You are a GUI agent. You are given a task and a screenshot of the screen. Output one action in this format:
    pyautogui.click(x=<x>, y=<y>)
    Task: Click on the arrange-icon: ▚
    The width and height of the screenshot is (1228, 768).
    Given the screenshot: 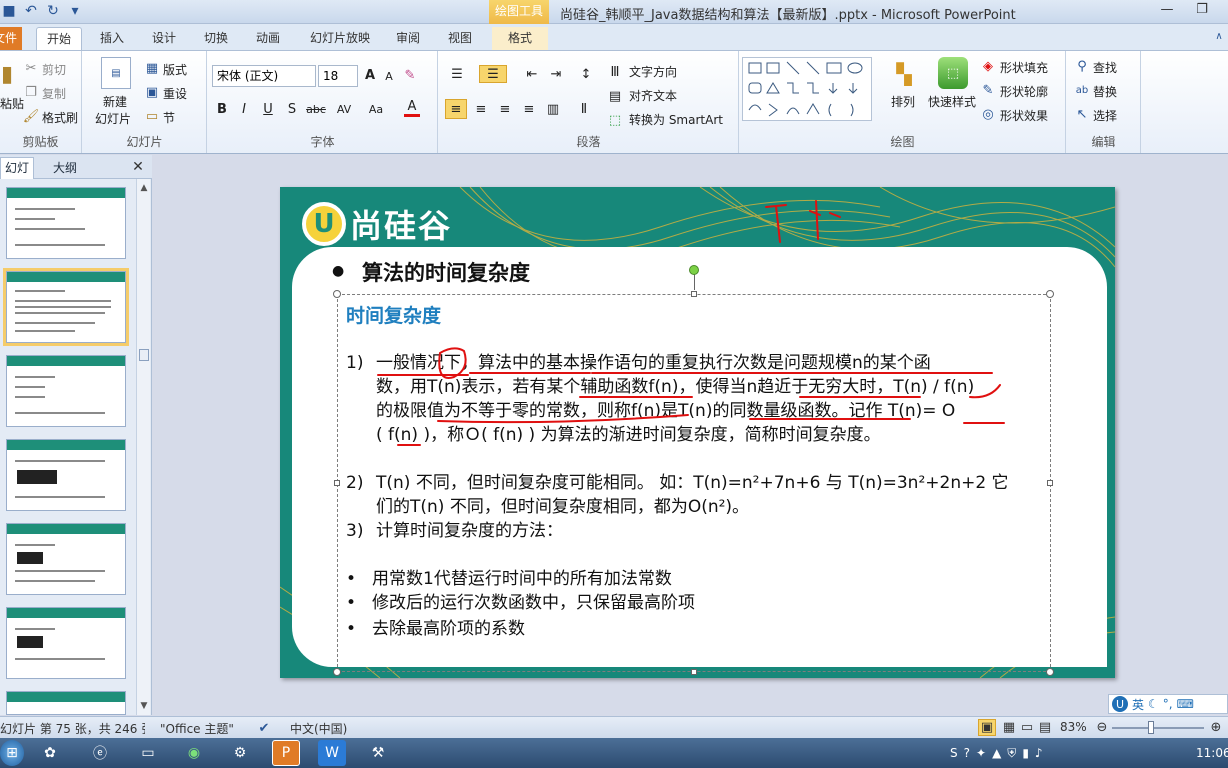 What is the action you would take?
    pyautogui.click(x=904, y=74)
    